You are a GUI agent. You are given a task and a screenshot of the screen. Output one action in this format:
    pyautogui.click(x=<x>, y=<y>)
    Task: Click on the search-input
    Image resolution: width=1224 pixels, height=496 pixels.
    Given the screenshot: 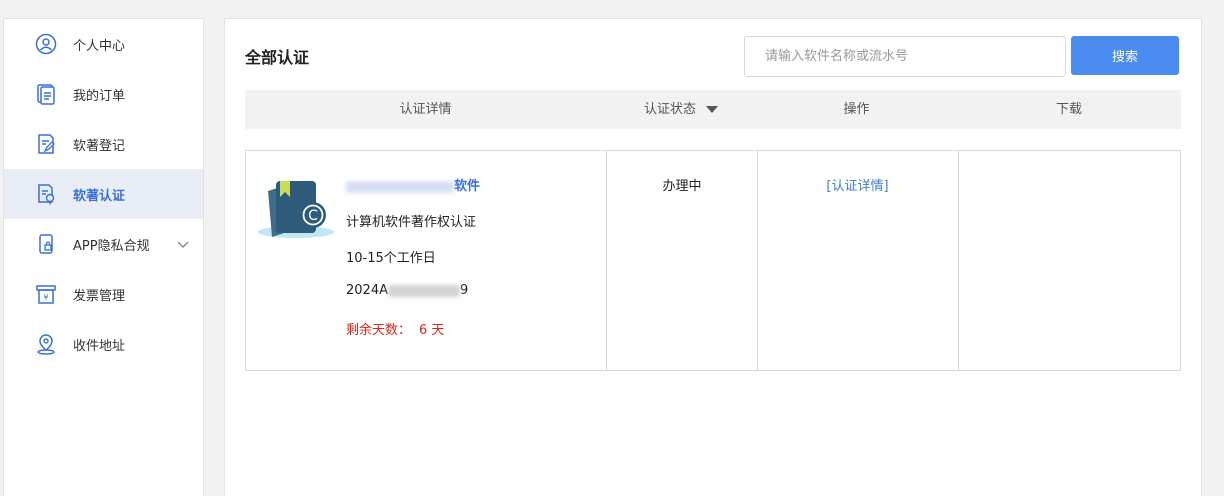 What is the action you would take?
    pyautogui.click(x=905, y=56)
    